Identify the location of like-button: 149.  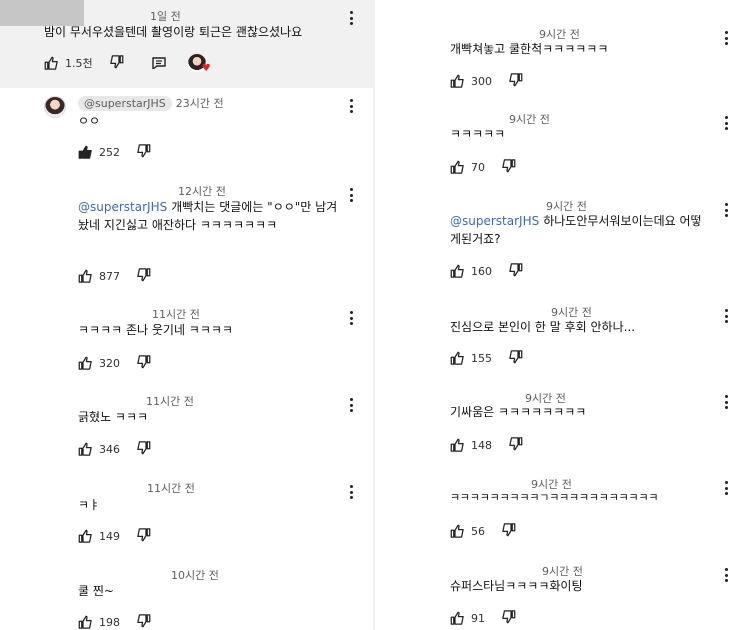
(107, 536).